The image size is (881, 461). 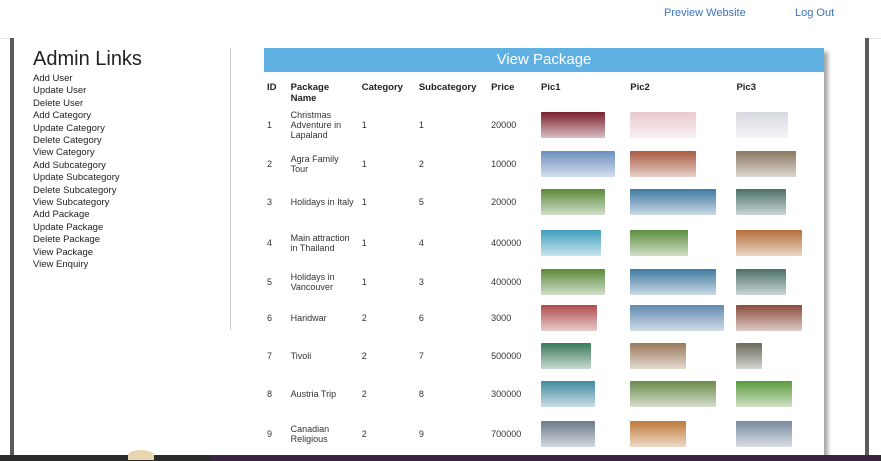 What do you see at coordinates (128, 191) in the screenshot?
I see `sidebar-link-delete-subcategory: Delete Subcategory` at bounding box center [128, 191].